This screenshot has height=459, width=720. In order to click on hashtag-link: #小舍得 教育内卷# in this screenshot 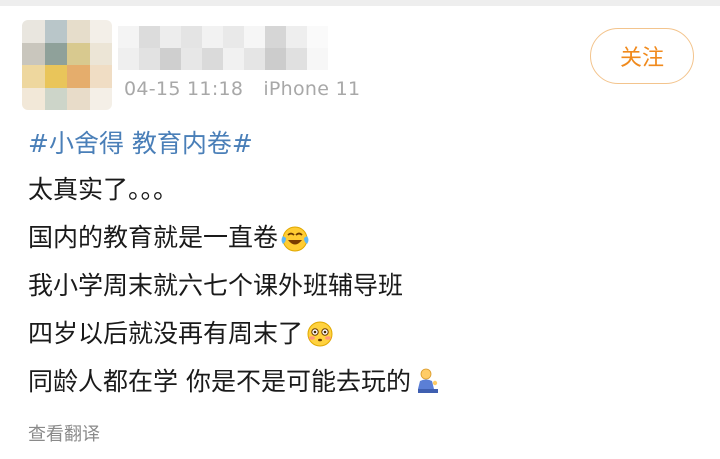, I will do `click(363, 144)`.